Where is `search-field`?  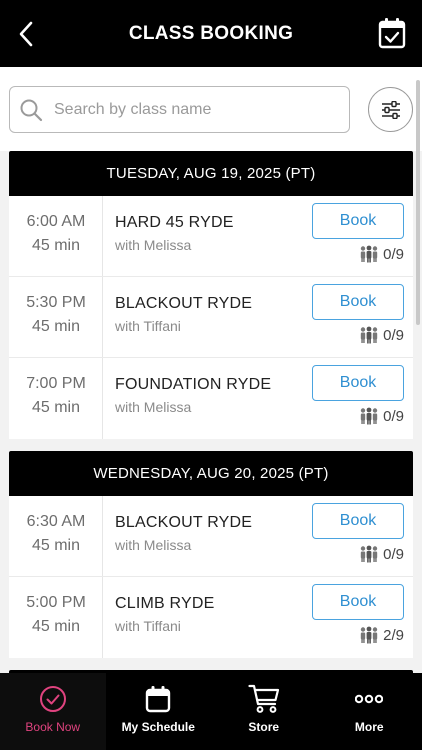
search-field is located at coordinates (179, 109).